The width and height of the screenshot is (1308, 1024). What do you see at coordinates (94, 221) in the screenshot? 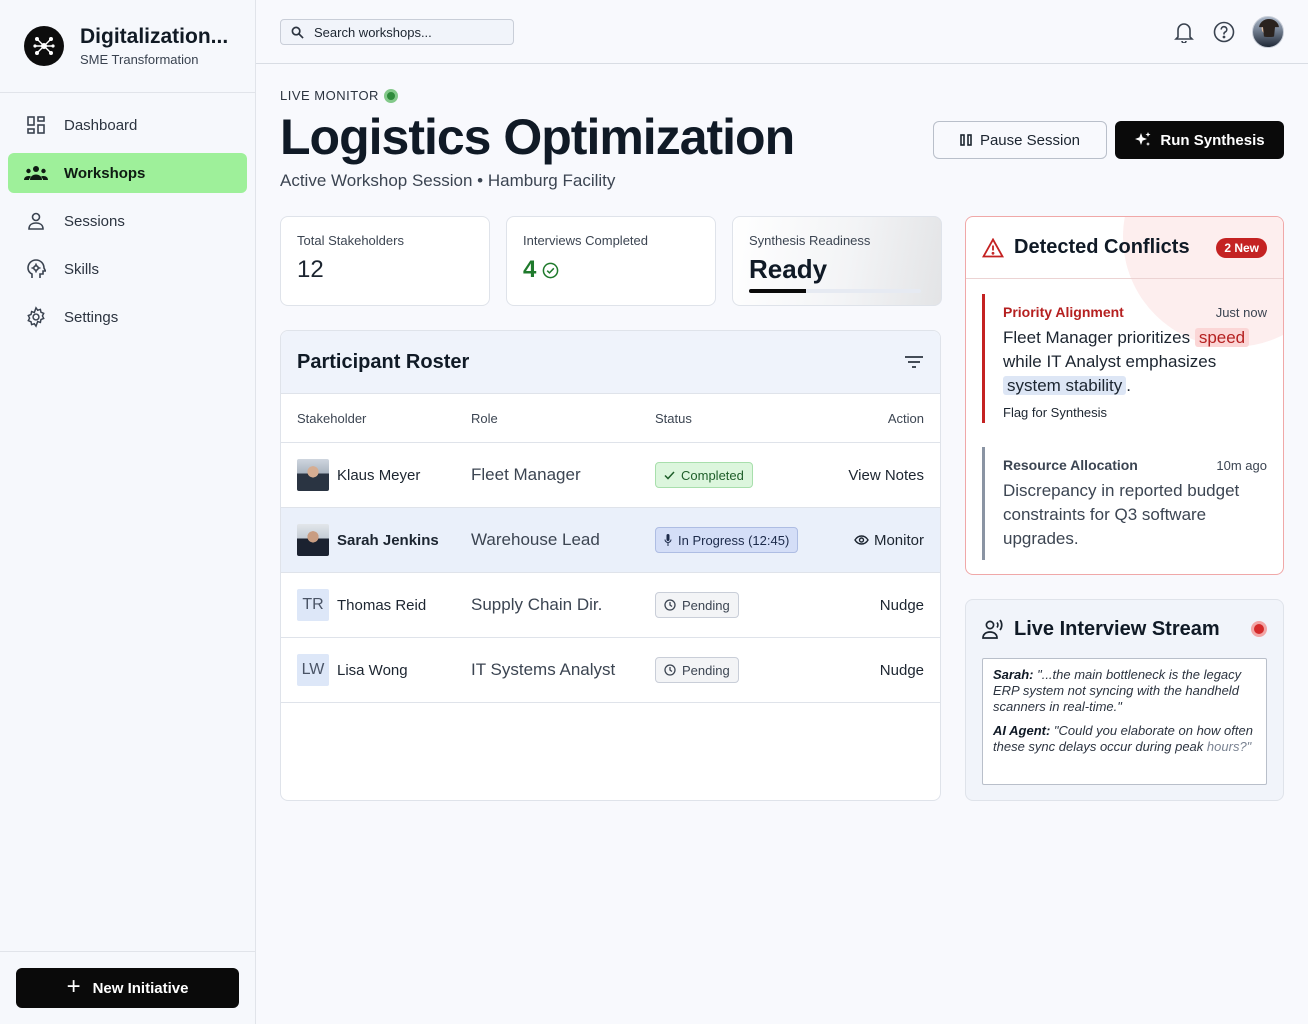
I see `sidebar-item-label: Sessions` at bounding box center [94, 221].